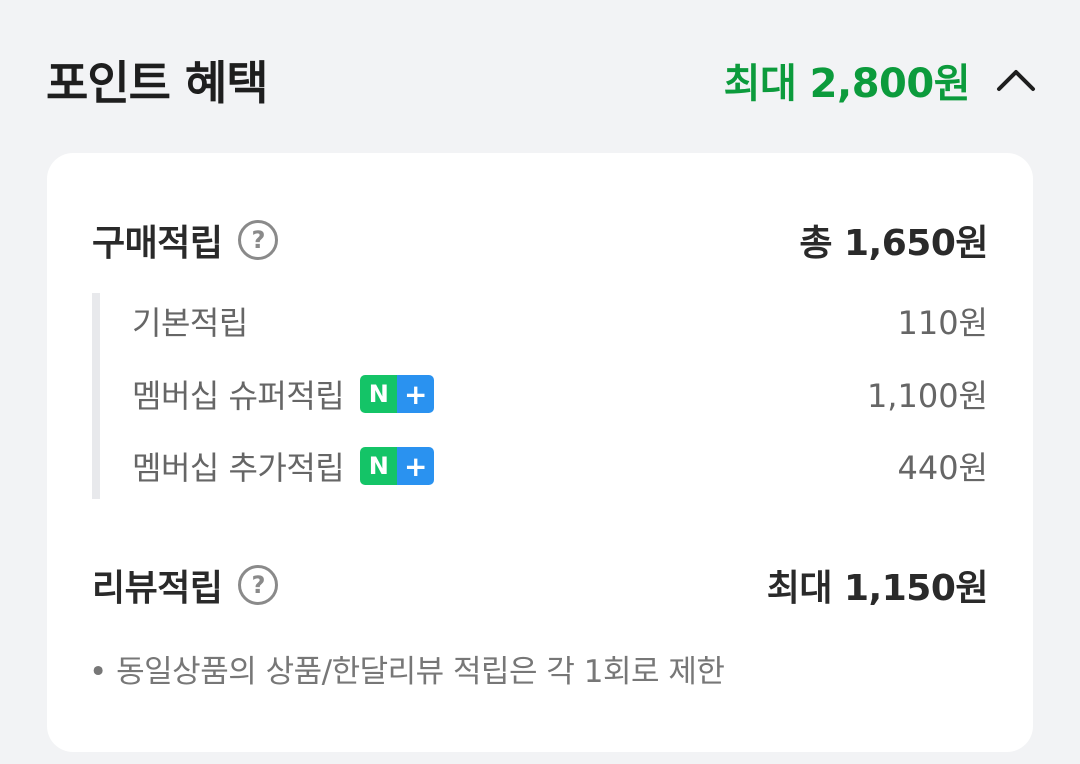 The width and height of the screenshot is (1080, 764). I want to click on purchase-points-total: 총 1,650원, so click(893, 243).